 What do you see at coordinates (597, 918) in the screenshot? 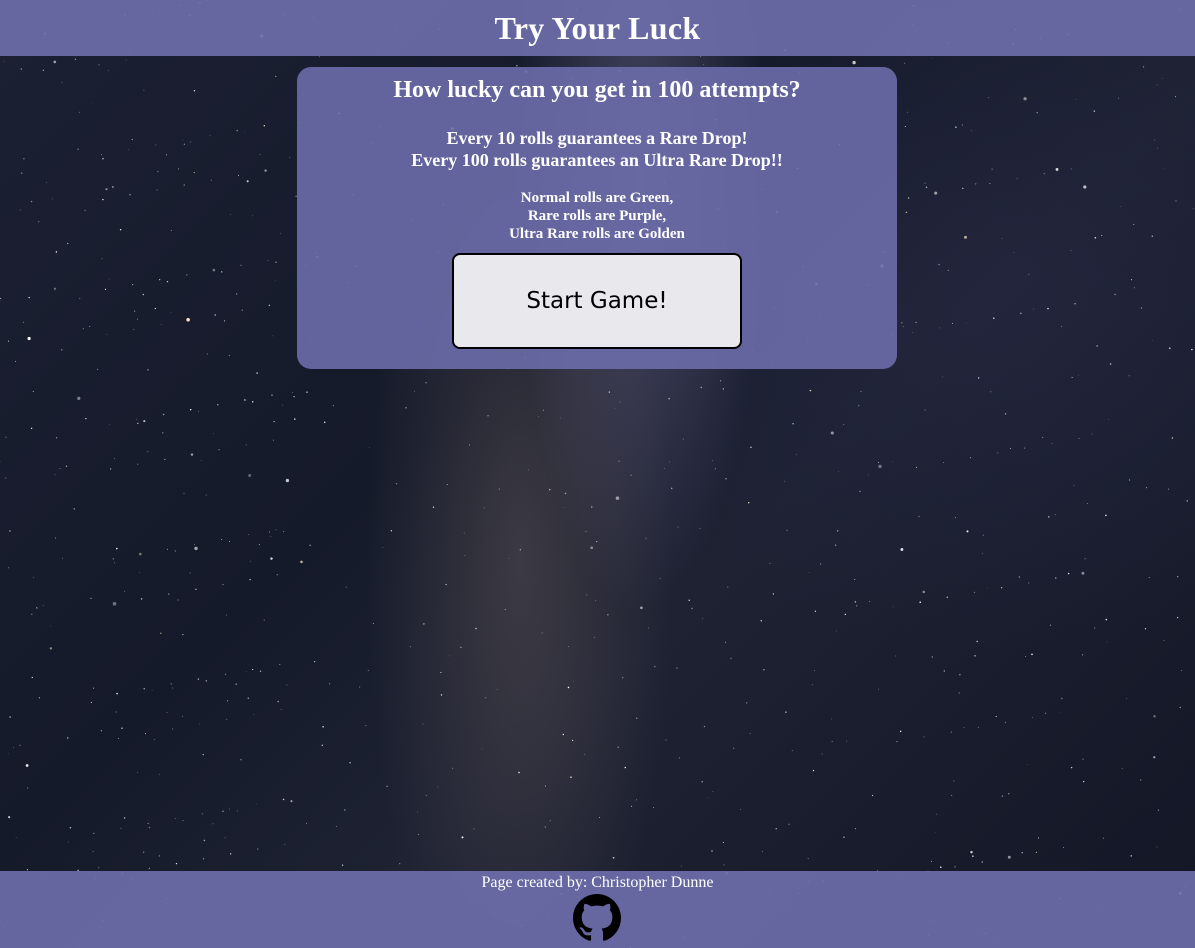
I see `github-link` at bounding box center [597, 918].